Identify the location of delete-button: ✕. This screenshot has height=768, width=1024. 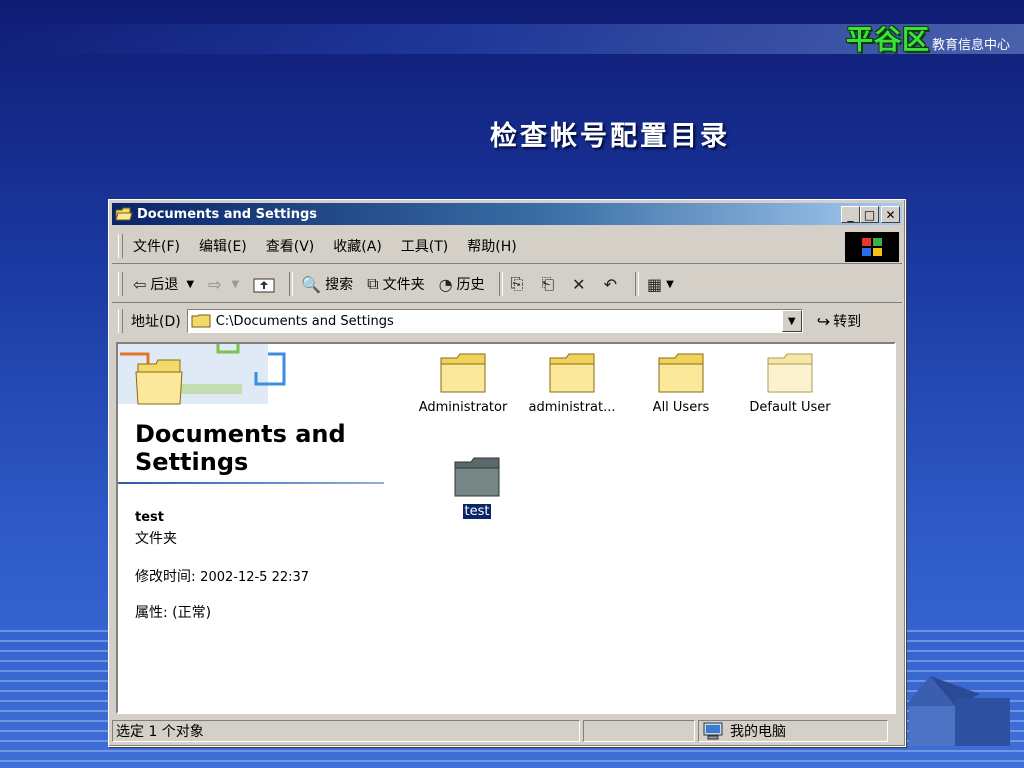
(580, 284).